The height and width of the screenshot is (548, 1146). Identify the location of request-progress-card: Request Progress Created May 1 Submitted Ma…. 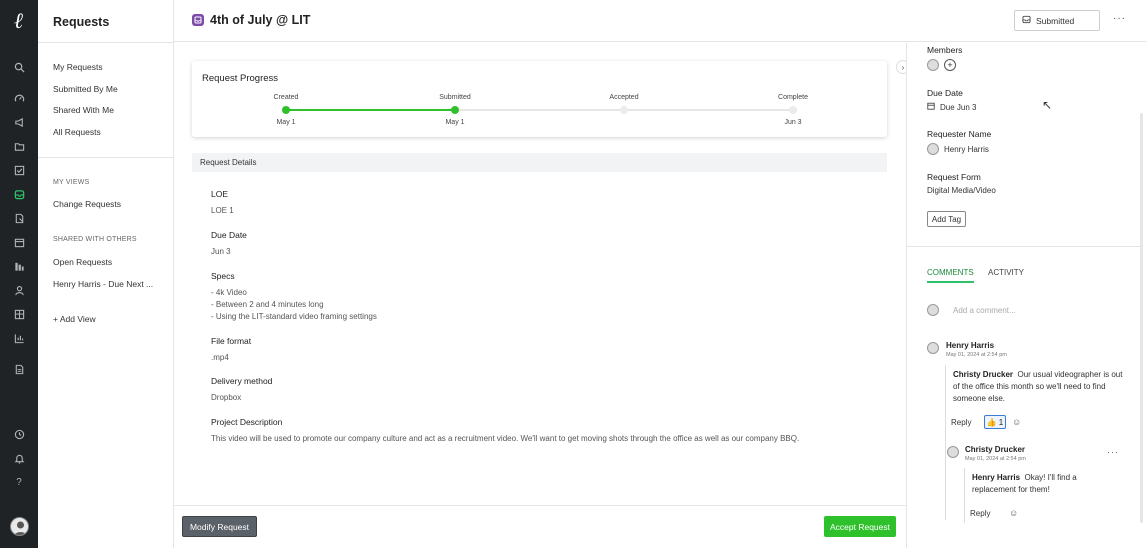
(539, 99).